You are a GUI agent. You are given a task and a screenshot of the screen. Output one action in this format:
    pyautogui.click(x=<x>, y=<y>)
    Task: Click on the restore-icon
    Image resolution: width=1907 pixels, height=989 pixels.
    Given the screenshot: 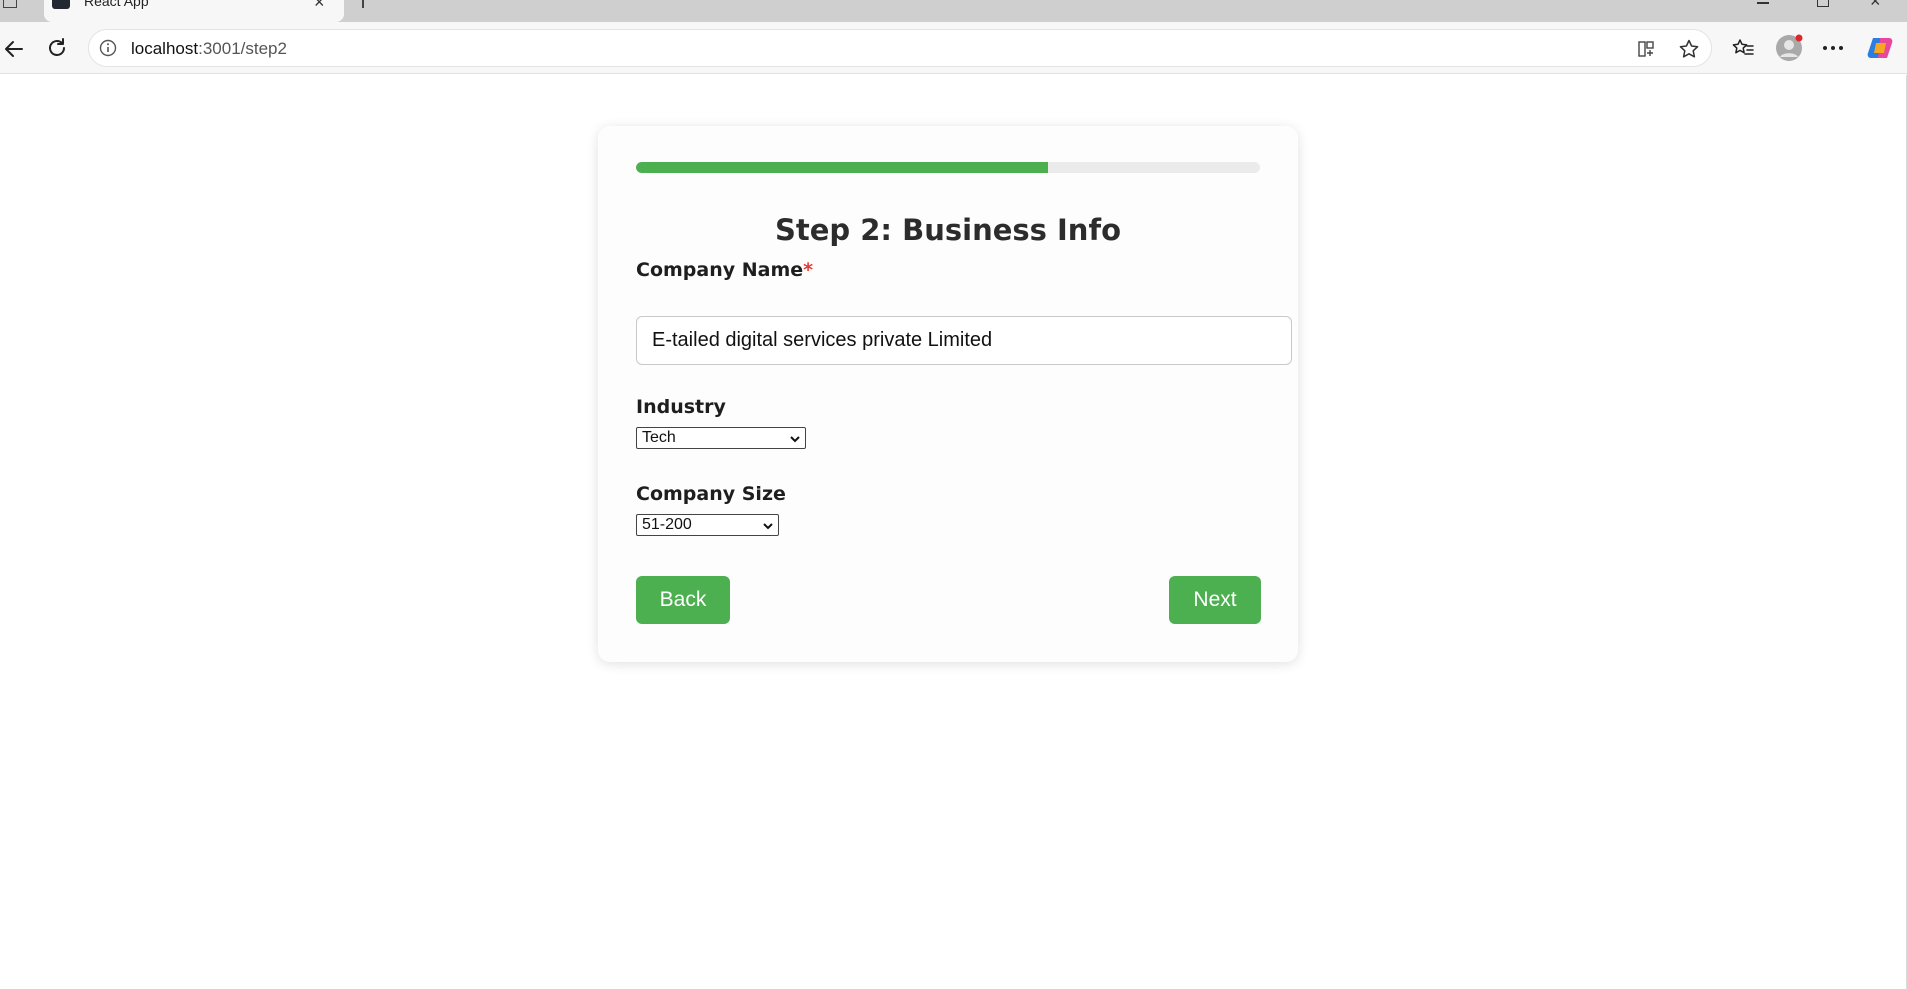 What is the action you would take?
    pyautogui.click(x=1823, y=3)
    